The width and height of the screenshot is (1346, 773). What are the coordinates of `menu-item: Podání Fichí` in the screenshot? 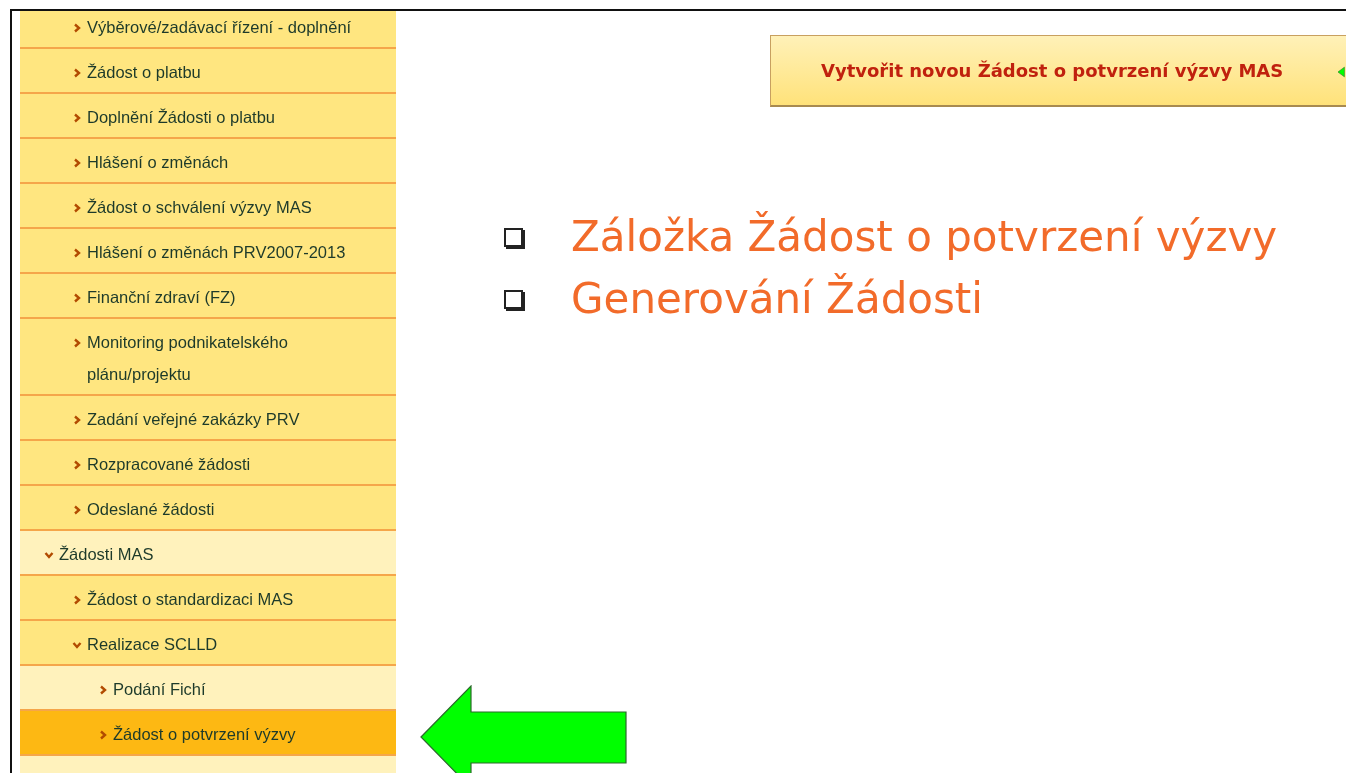 It's located at (208, 688).